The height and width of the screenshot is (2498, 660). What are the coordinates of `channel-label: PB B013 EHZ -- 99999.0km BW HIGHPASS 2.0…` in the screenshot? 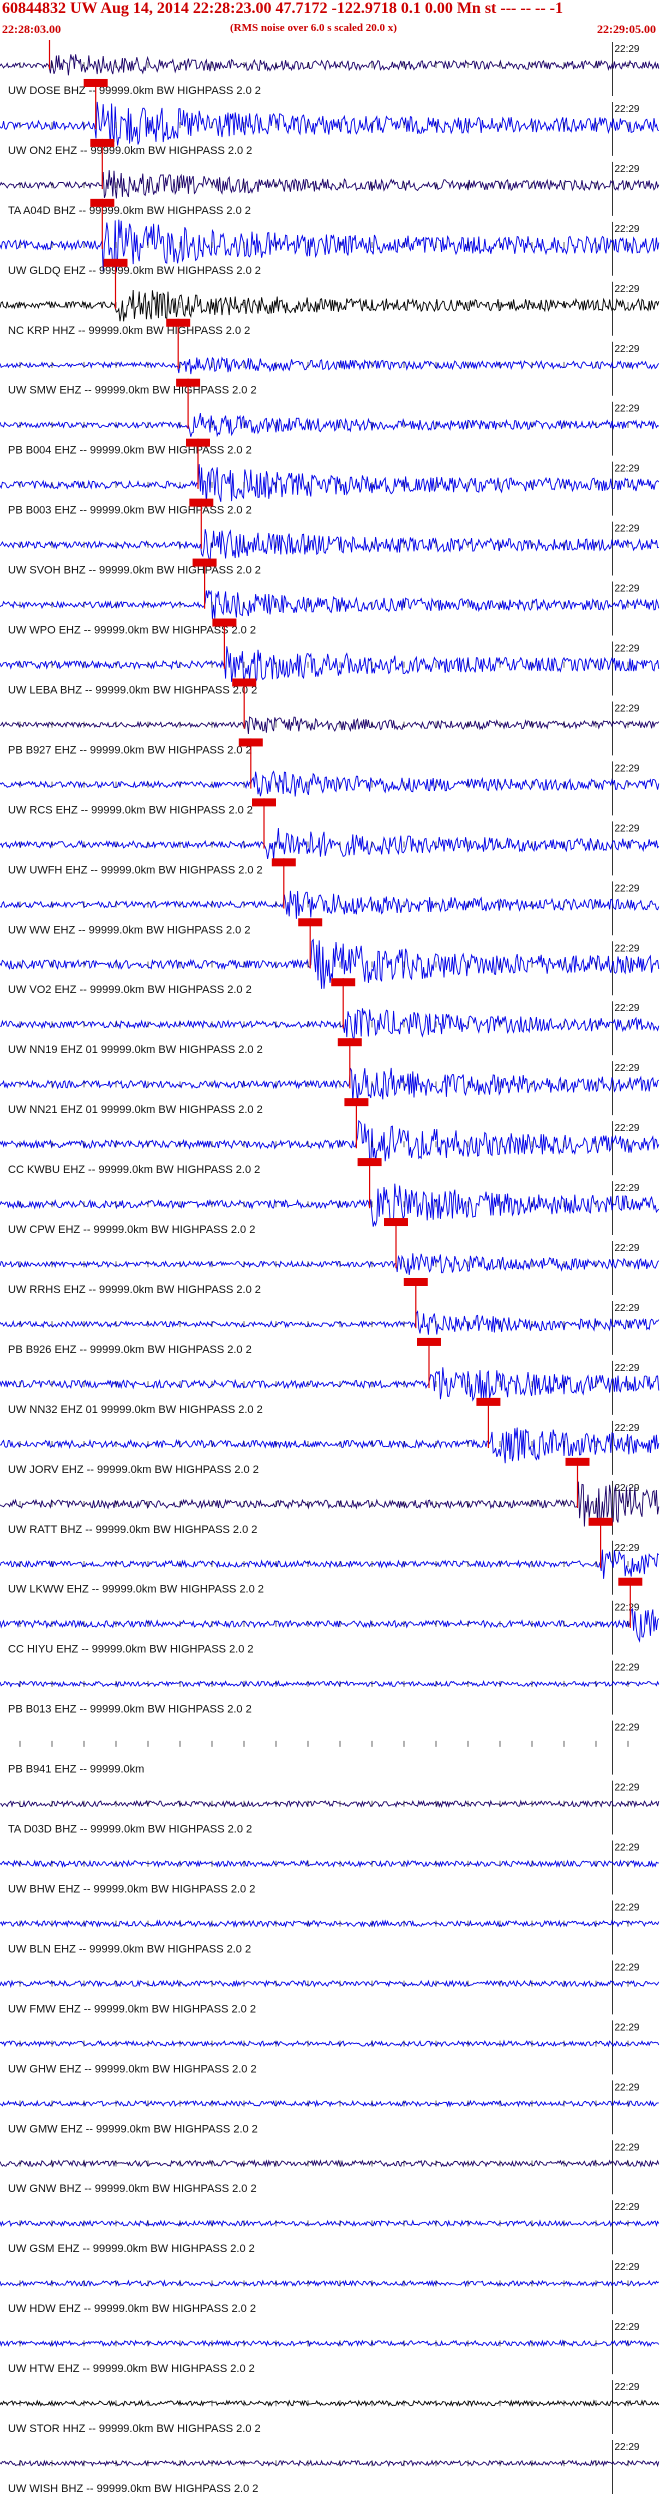 It's located at (130, 1710).